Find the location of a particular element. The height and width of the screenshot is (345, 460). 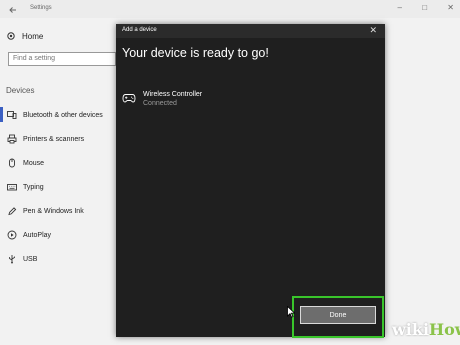

settings-titlebar: Settings – □ ✕ is located at coordinates (230, 9).